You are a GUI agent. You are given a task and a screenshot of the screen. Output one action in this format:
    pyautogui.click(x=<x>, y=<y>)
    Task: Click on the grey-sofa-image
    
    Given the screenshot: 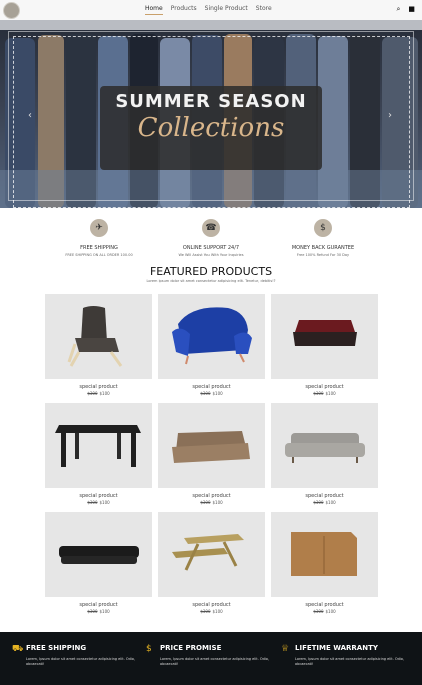 What is the action you would take?
    pyautogui.click(x=325, y=448)
    